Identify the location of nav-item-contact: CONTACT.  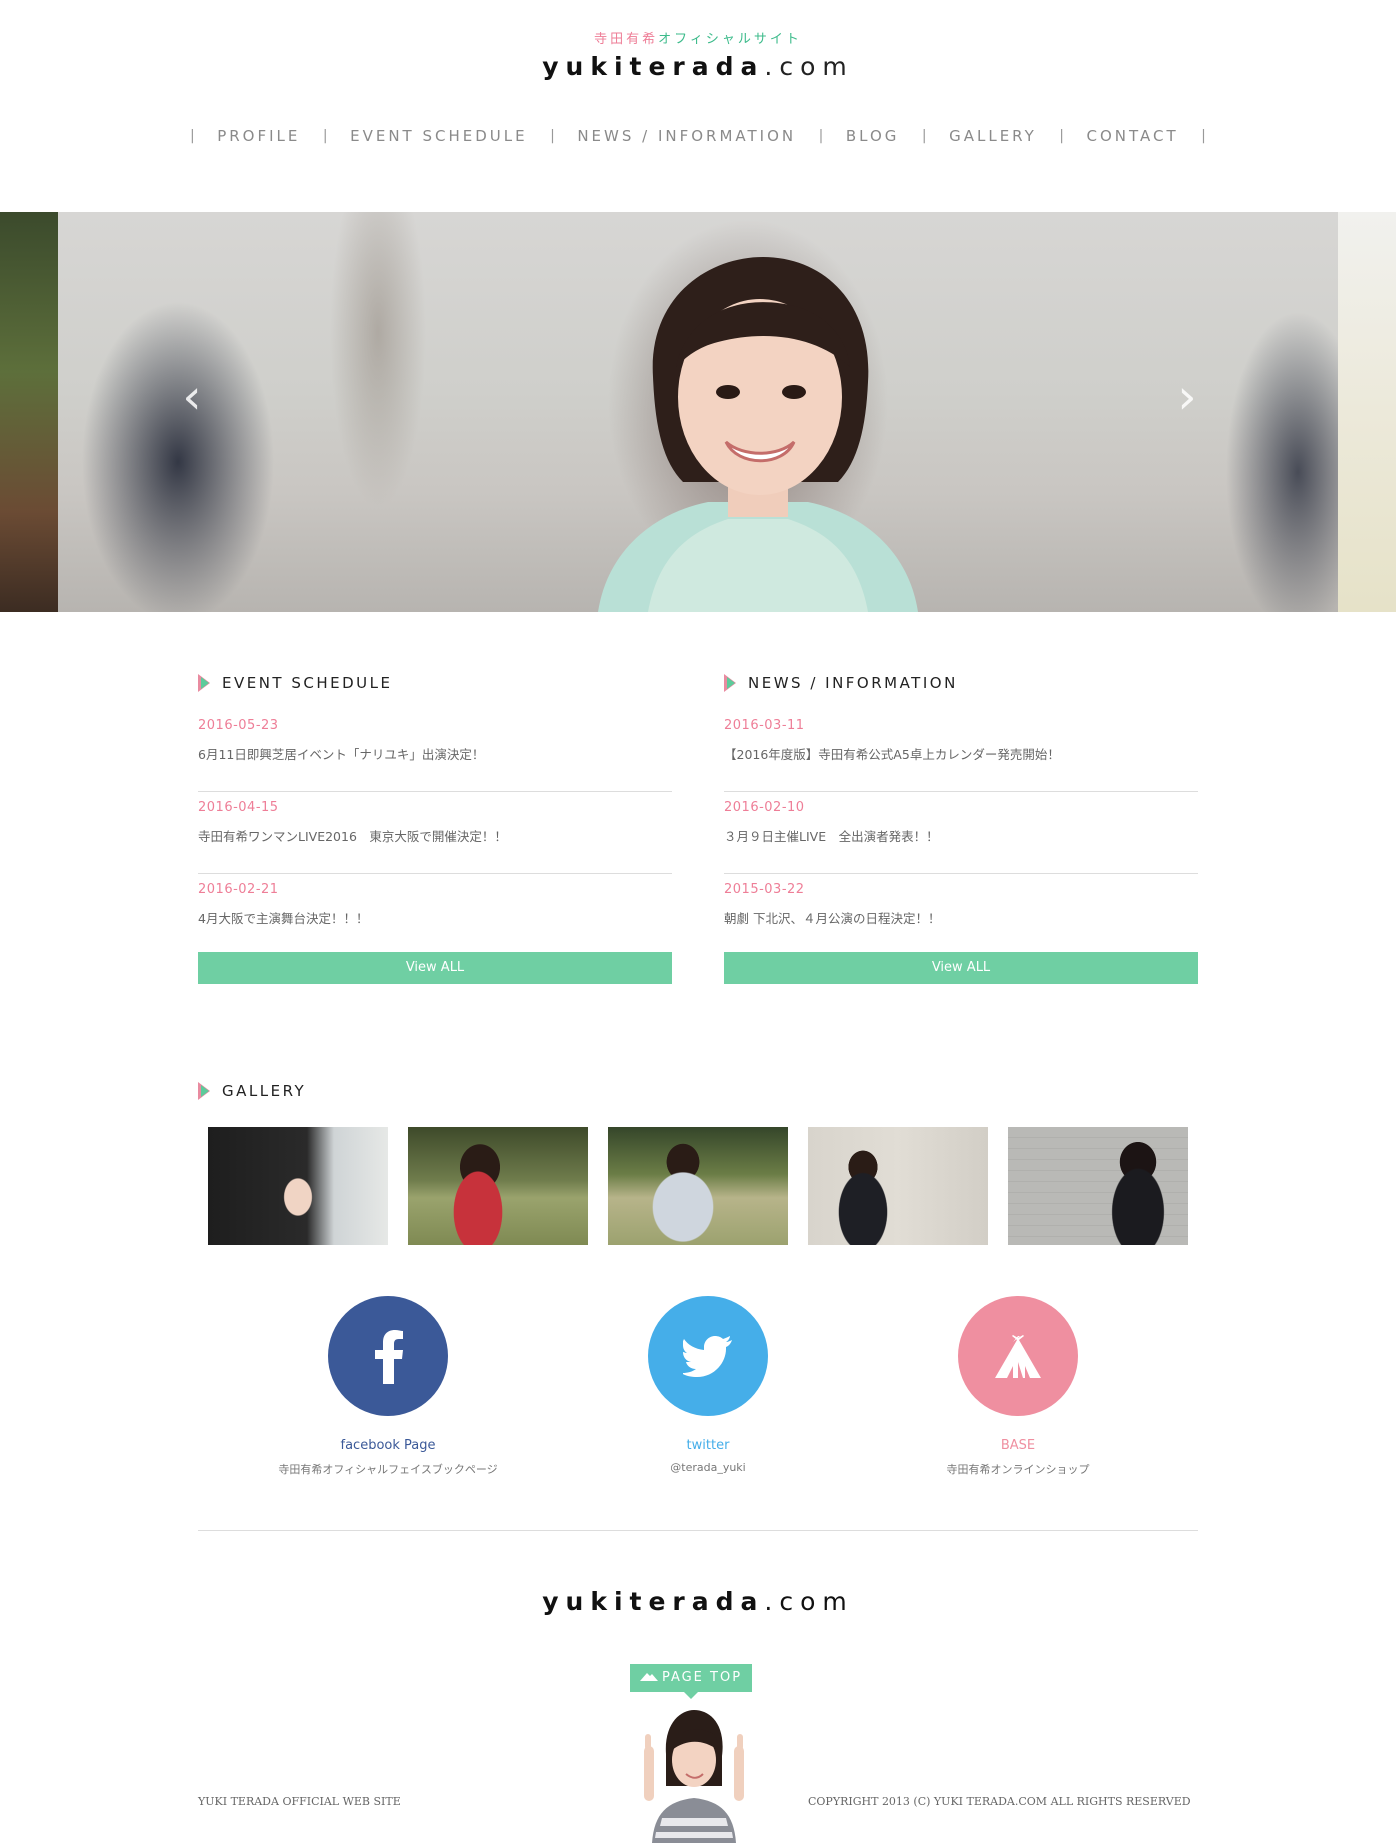
(1133, 136).